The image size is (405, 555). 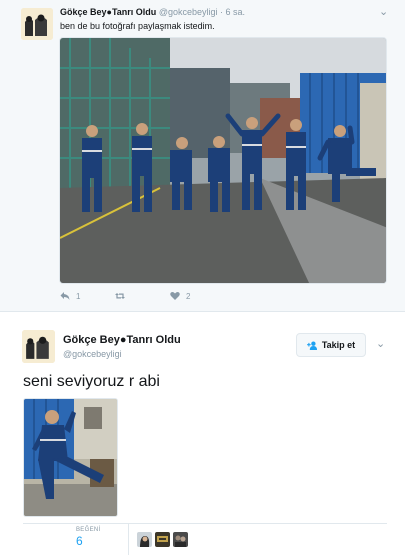 What do you see at coordinates (311, 345) in the screenshot?
I see `add-user-icon` at bounding box center [311, 345].